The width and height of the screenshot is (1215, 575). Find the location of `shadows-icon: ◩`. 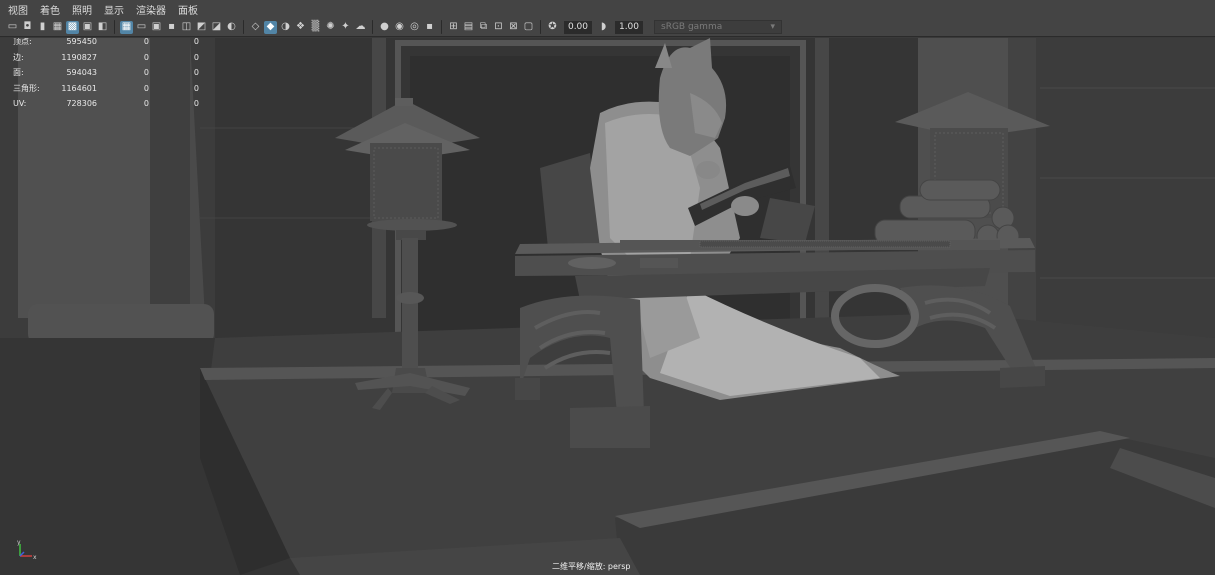

shadows-icon: ◩ is located at coordinates (201, 27).